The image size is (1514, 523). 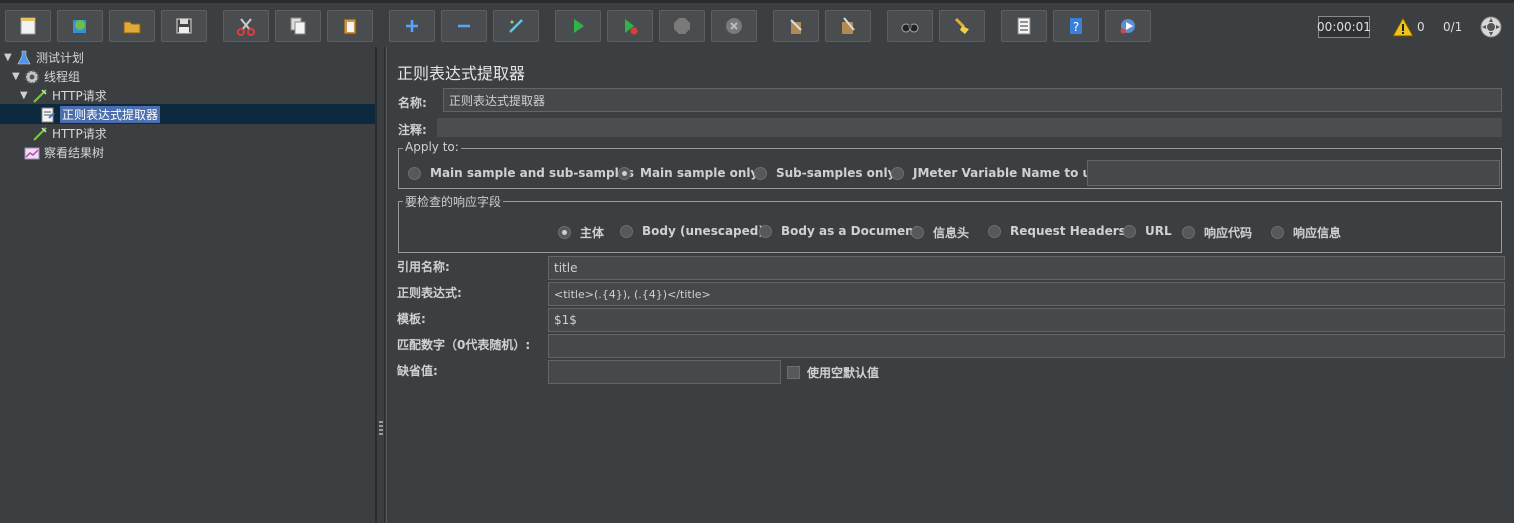 I want to click on elapsed-timer: 00:00:01, so click(x=1344, y=27).